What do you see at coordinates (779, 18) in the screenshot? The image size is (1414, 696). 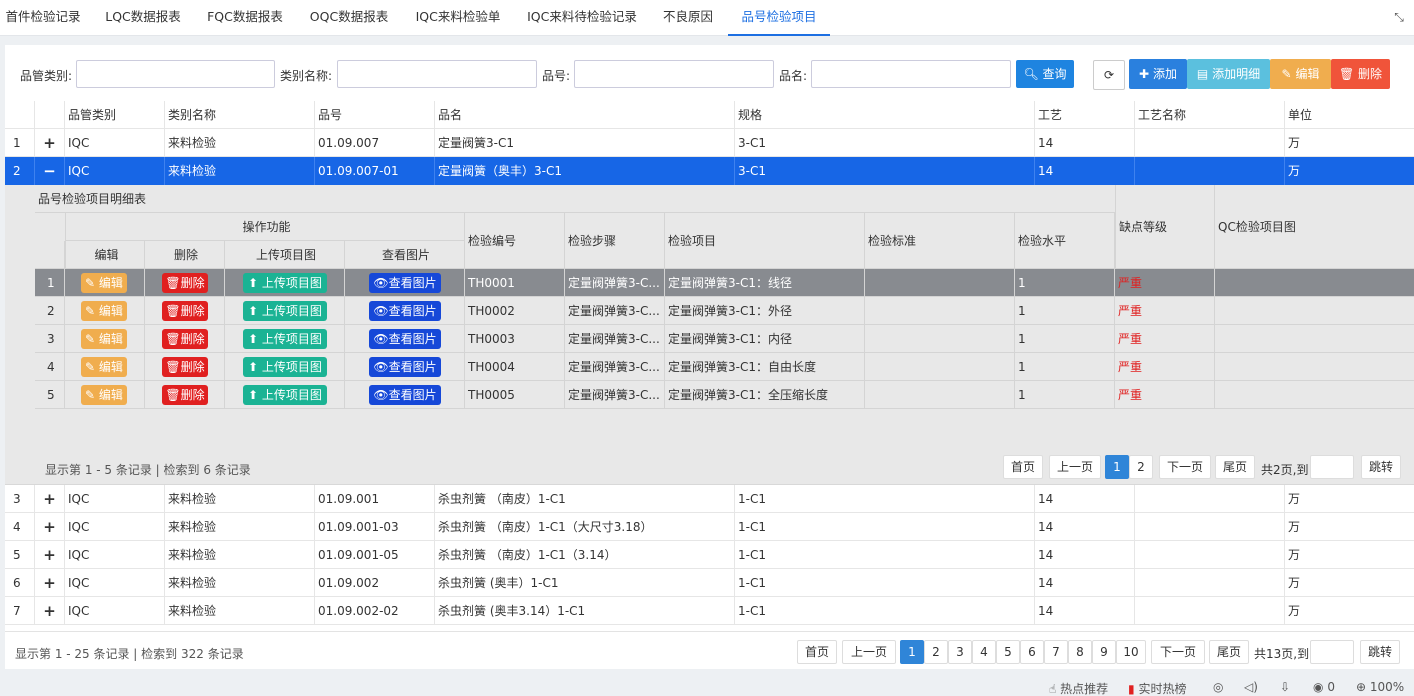 I see `tab-part-inspection-items: 品号检验项目` at bounding box center [779, 18].